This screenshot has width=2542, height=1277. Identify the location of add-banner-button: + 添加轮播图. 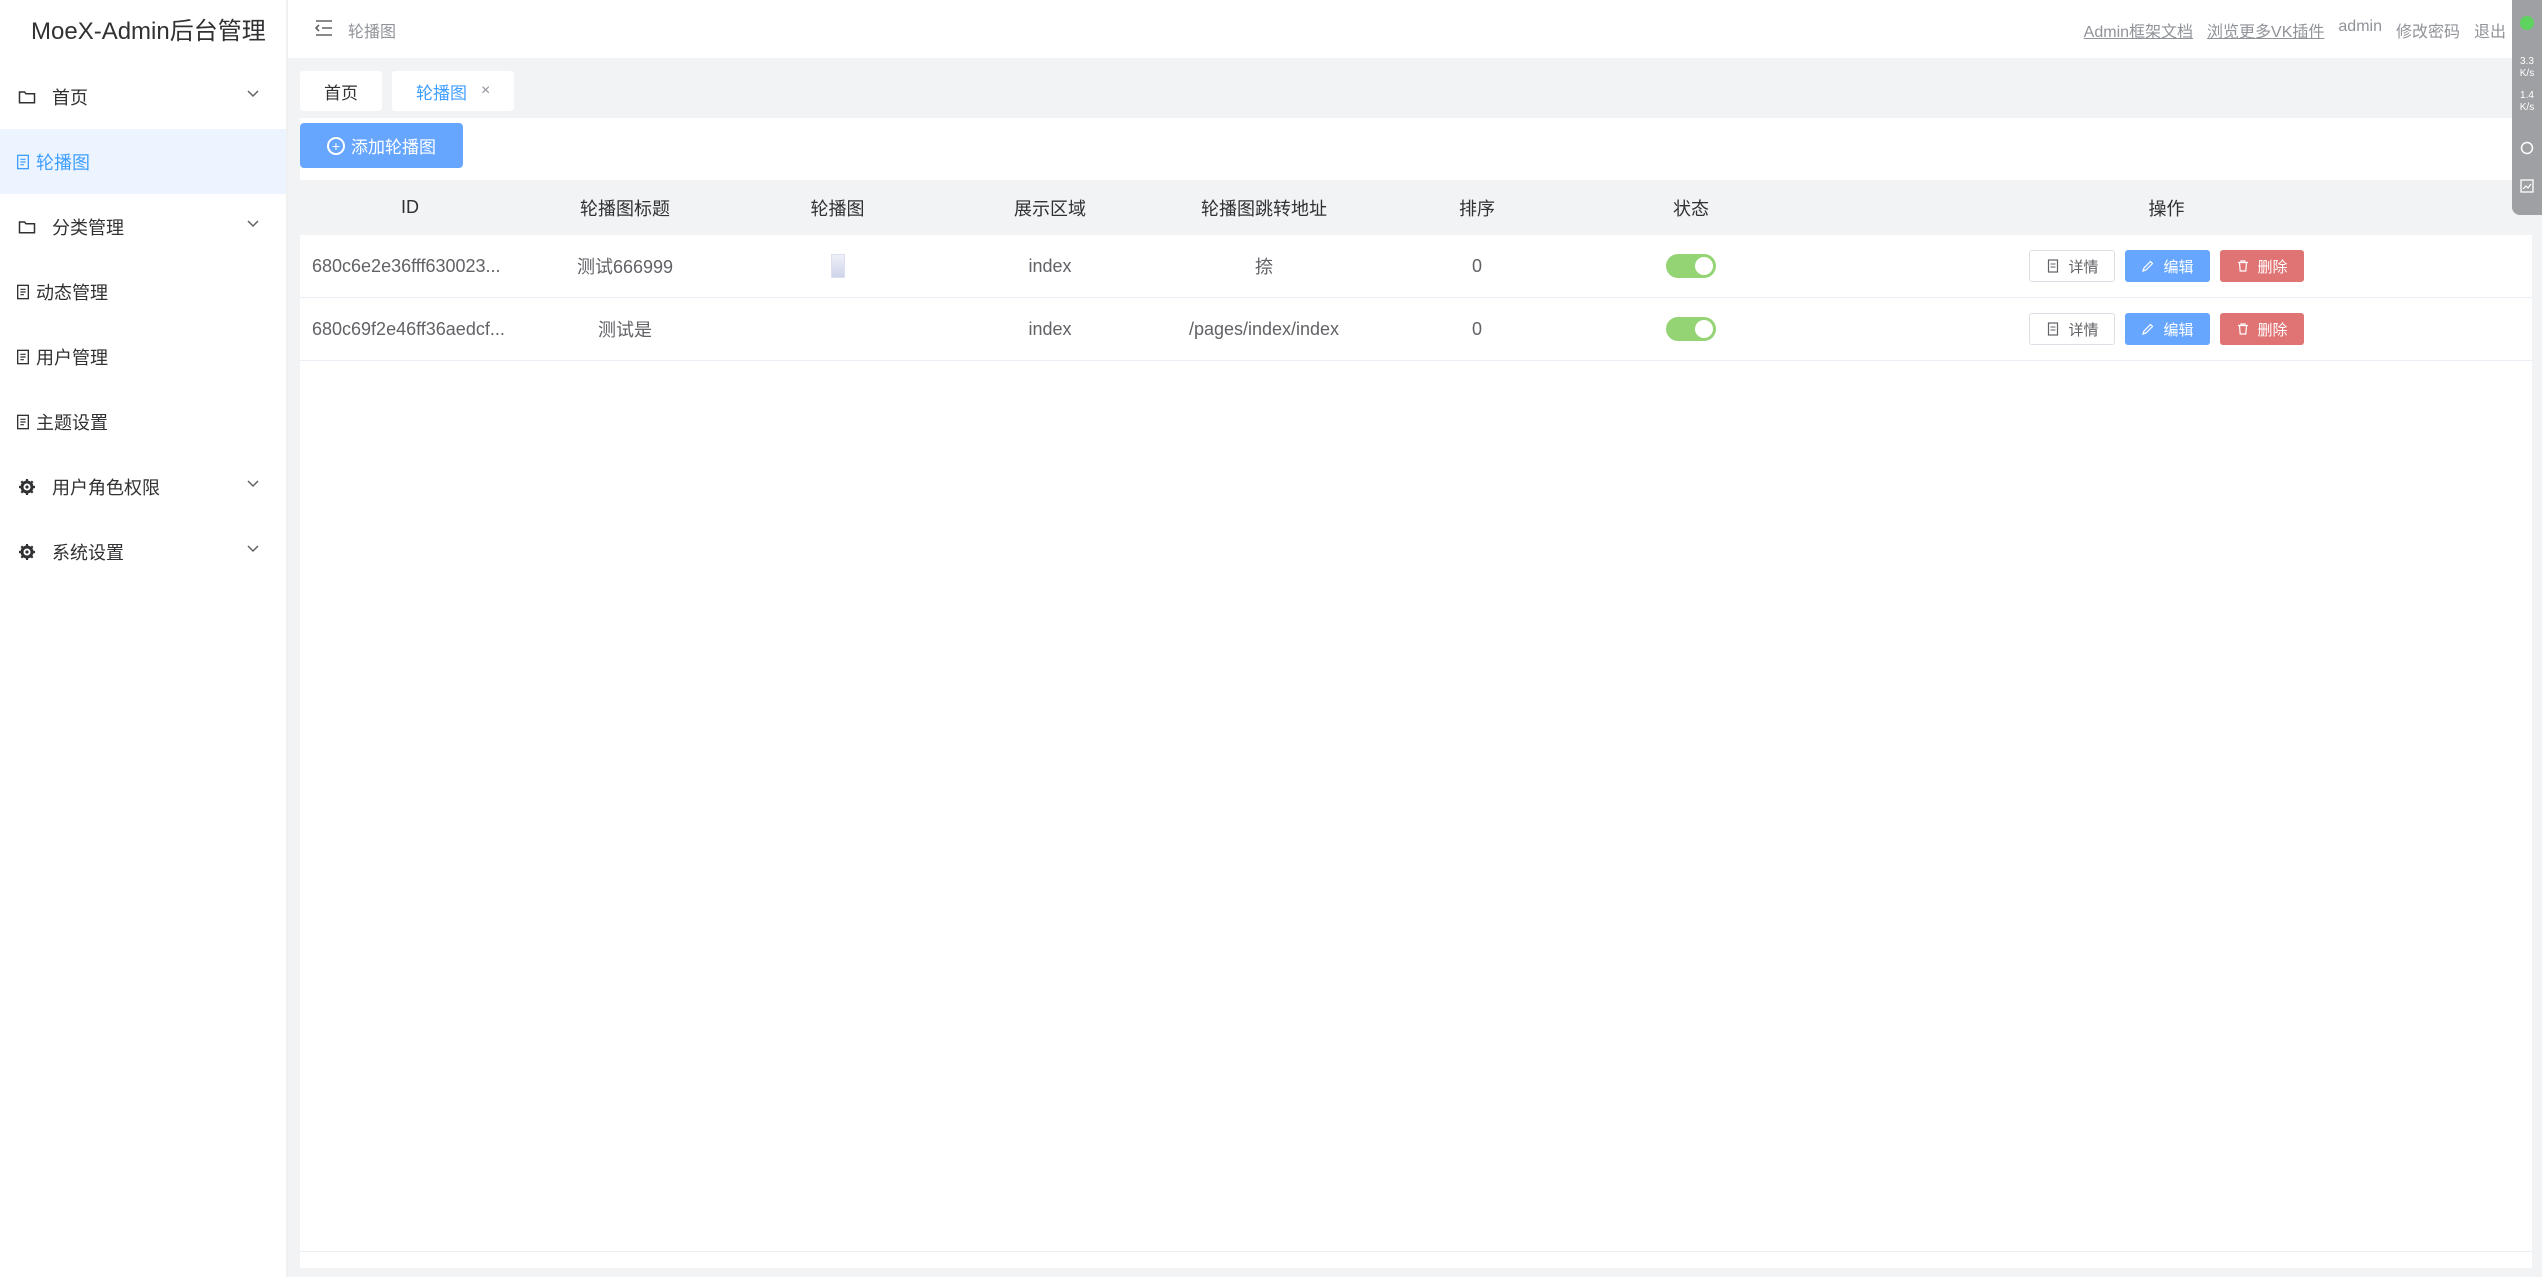
(381, 145).